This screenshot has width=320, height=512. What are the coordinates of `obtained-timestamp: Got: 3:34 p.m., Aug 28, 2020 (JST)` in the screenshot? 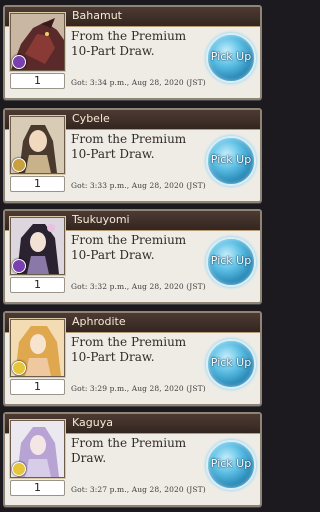 It's located at (138, 82).